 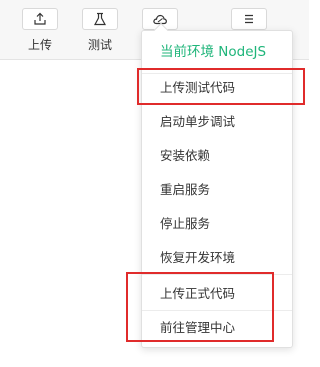 I want to click on menu-item-install-dependencies: 安装依赖, so click(x=217, y=156).